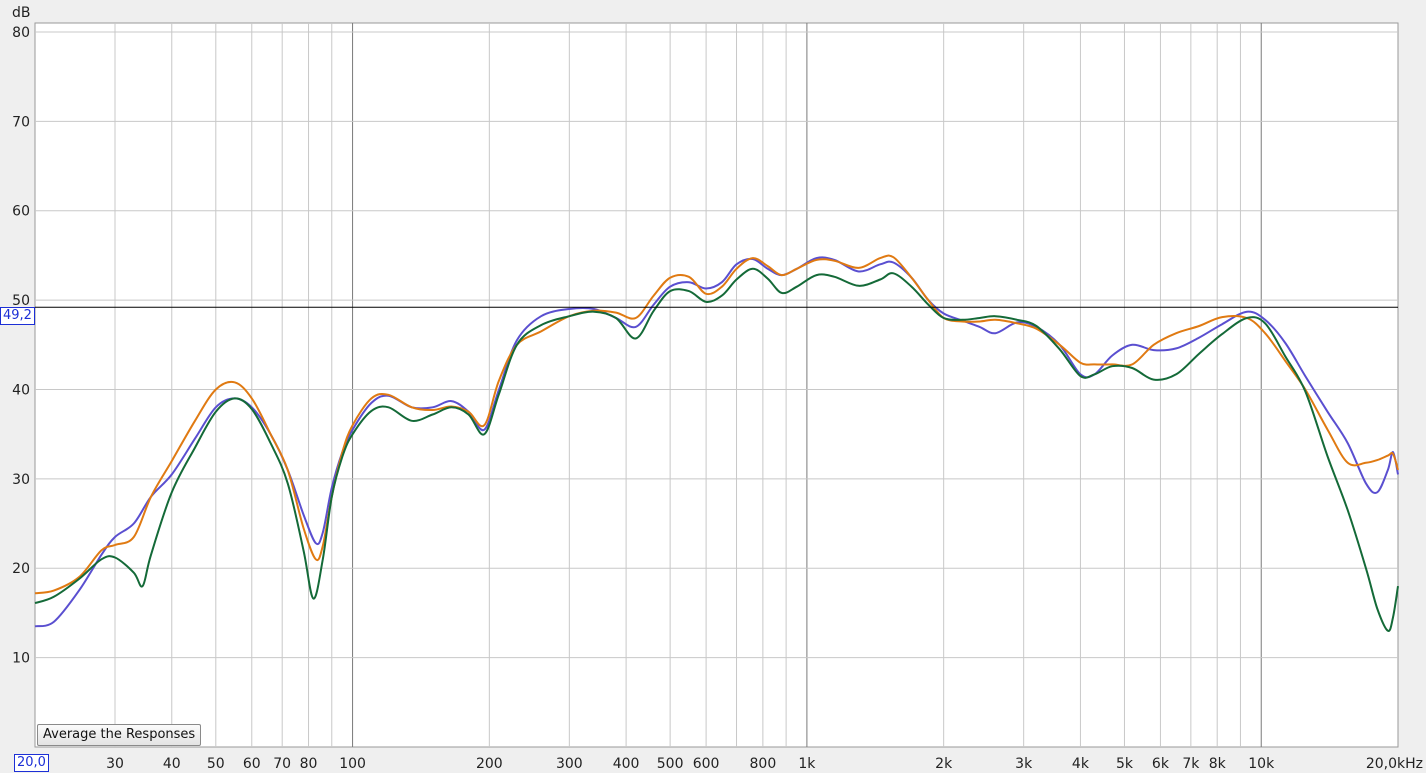  Describe the element at coordinates (670, 764) in the screenshot. I see `x-tick-label: 500` at that location.